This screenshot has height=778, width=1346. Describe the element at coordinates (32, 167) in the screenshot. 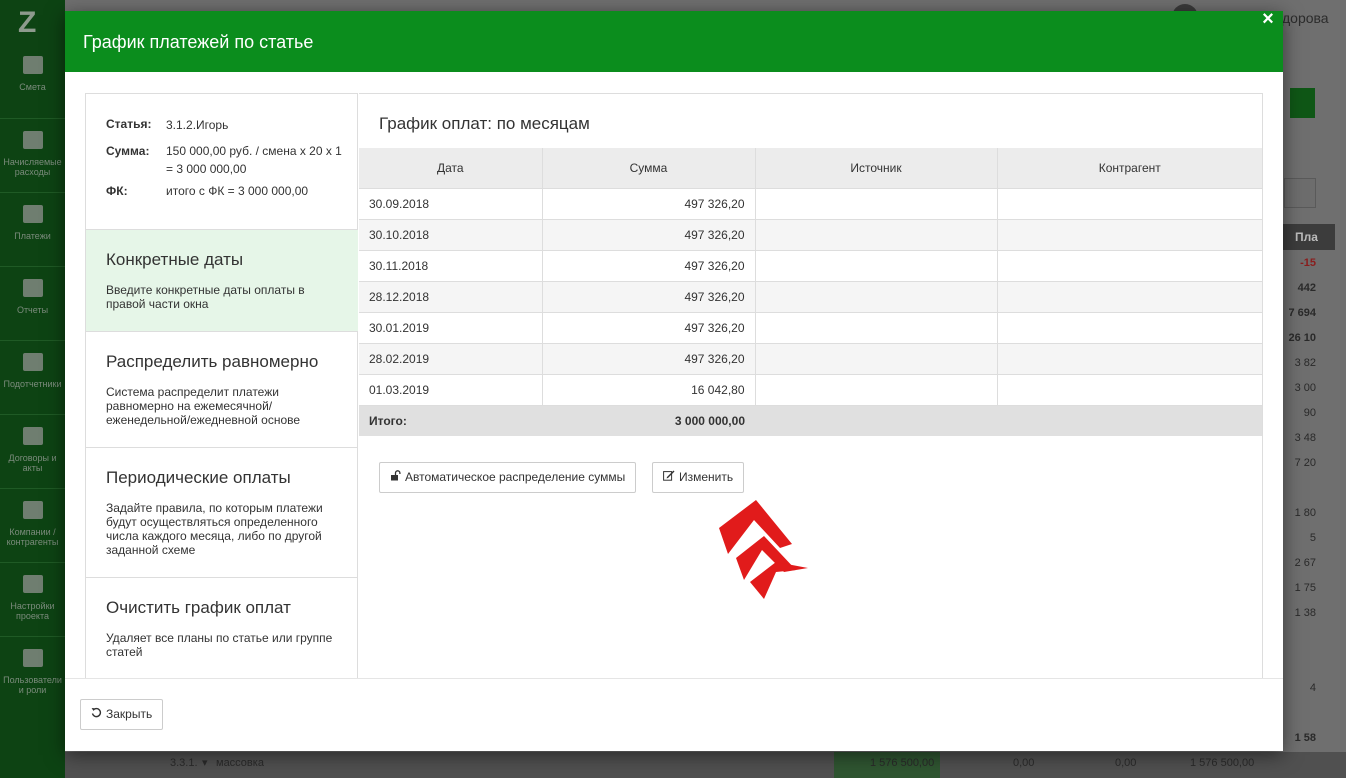

I see `nav-label: Начисляемые расходы` at that location.